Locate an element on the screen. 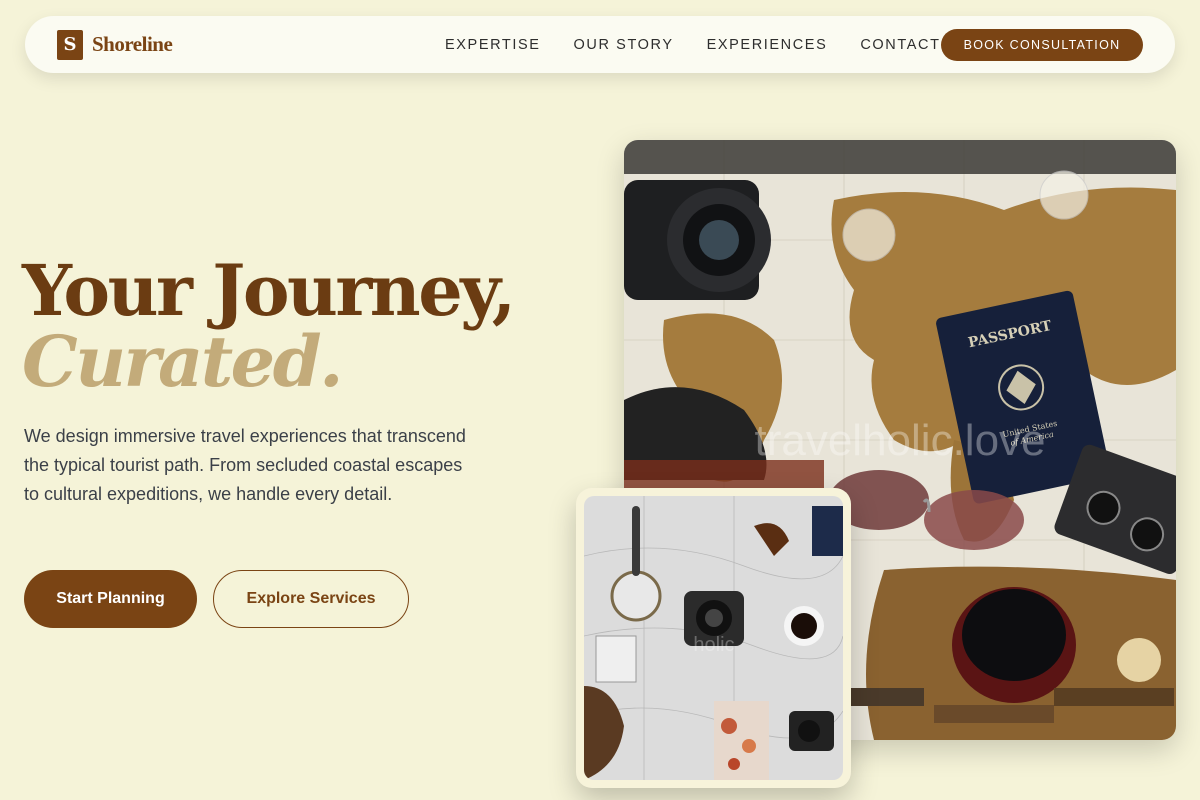 This screenshot has height=800, width=1200. nav-link-our-story: OUR STORY is located at coordinates (624, 45).